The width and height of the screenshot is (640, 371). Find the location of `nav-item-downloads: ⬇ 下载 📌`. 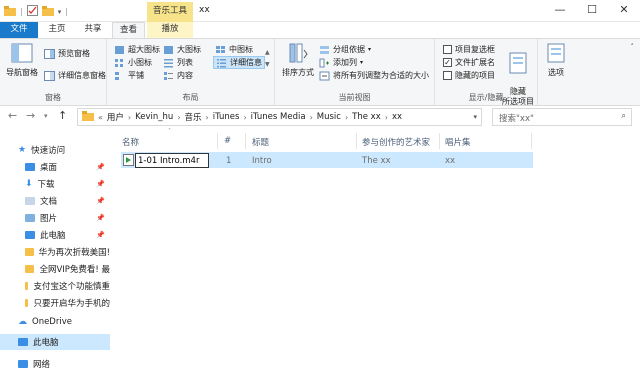

nav-item-downloads: ⬇ 下载 📌 is located at coordinates (55, 184).